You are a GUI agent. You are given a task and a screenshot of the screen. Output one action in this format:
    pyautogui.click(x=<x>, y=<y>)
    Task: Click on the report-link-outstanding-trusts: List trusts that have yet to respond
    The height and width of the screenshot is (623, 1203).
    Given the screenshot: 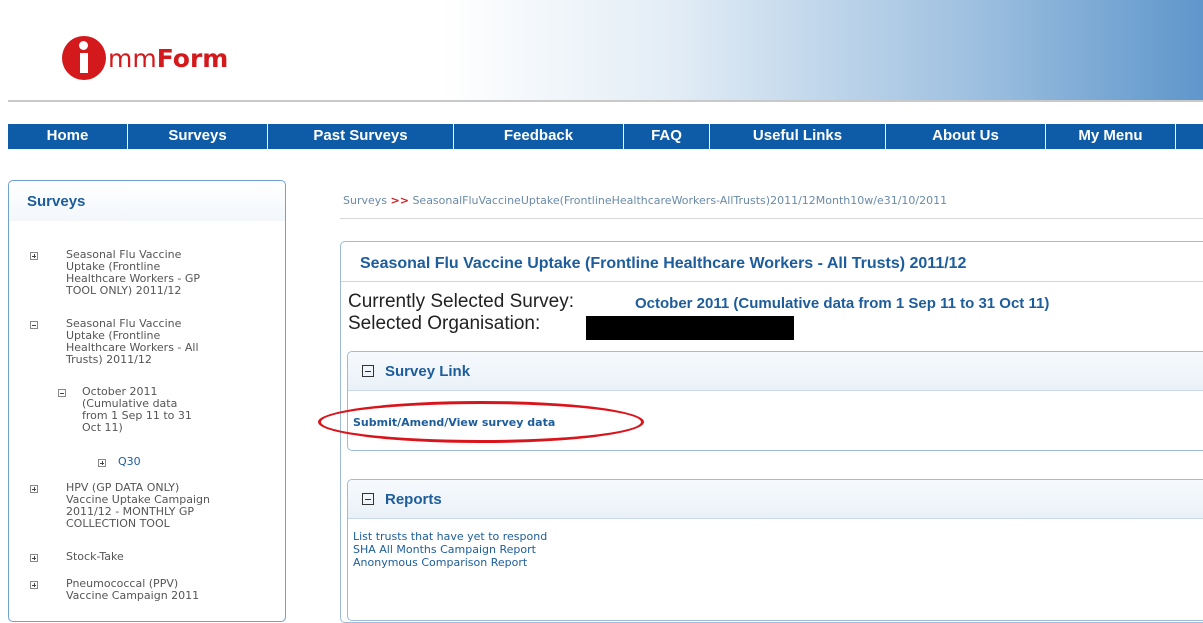 What is the action you would take?
    pyautogui.click(x=450, y=536)
    